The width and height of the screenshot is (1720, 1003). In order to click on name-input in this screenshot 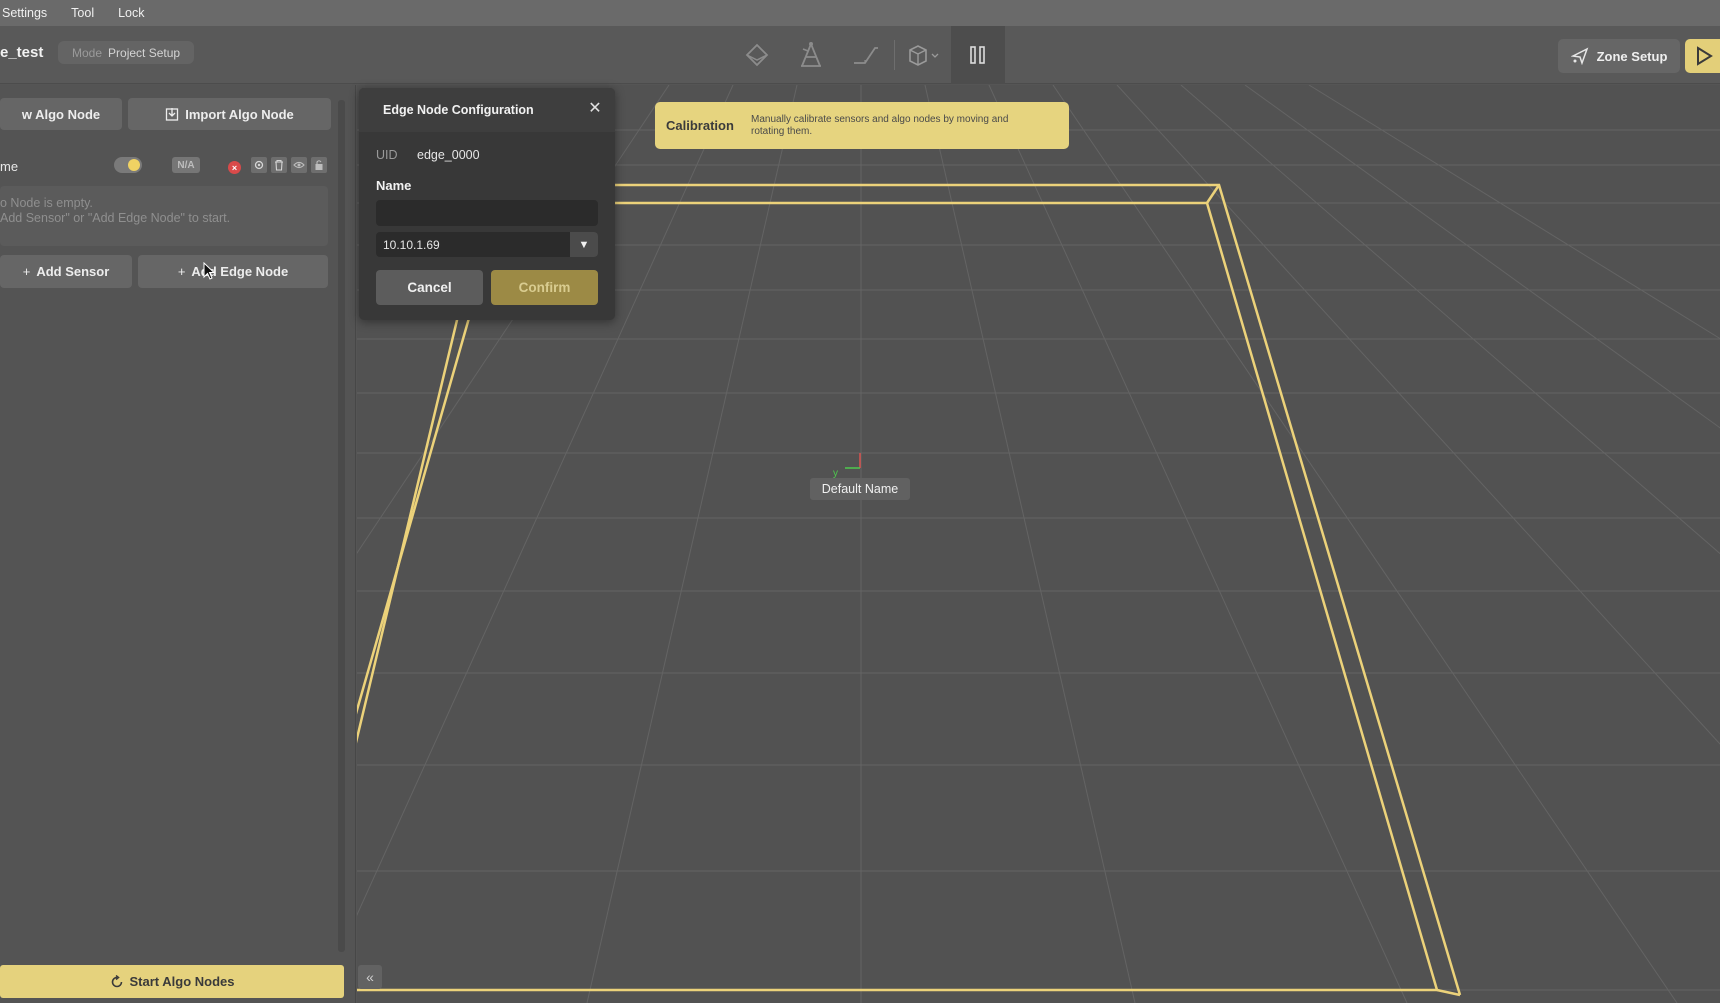, I will do `click(487, 213)`.